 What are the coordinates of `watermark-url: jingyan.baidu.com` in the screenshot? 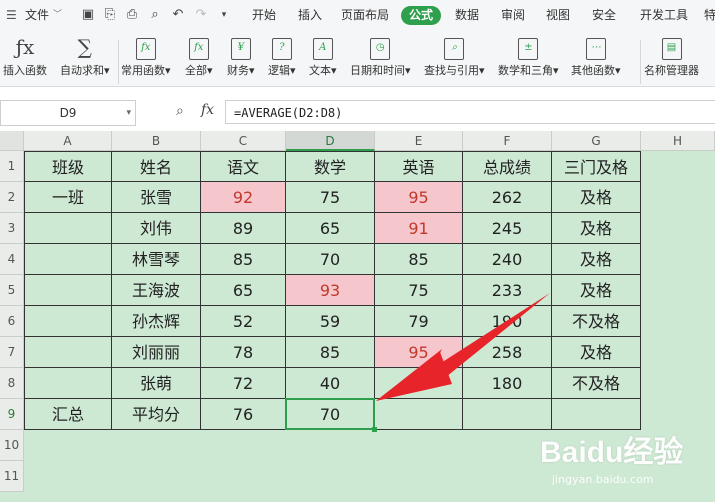 It's located at (603, 479).